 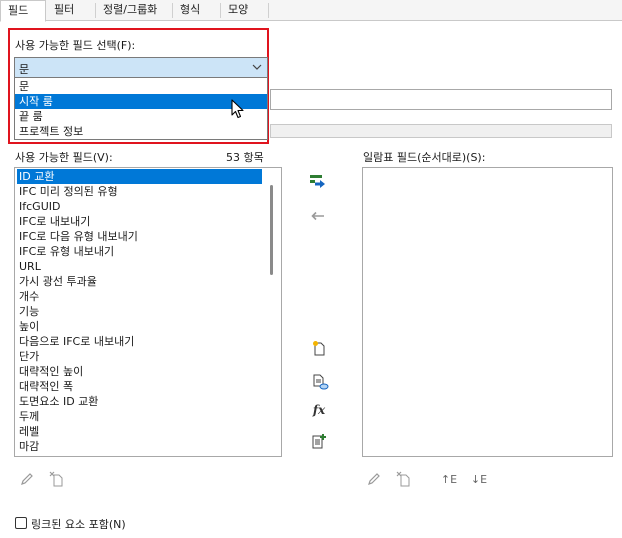 I want to click on select-fields-label: 사용 가능한 필드 선택(F):, so click(x=75, y=45).